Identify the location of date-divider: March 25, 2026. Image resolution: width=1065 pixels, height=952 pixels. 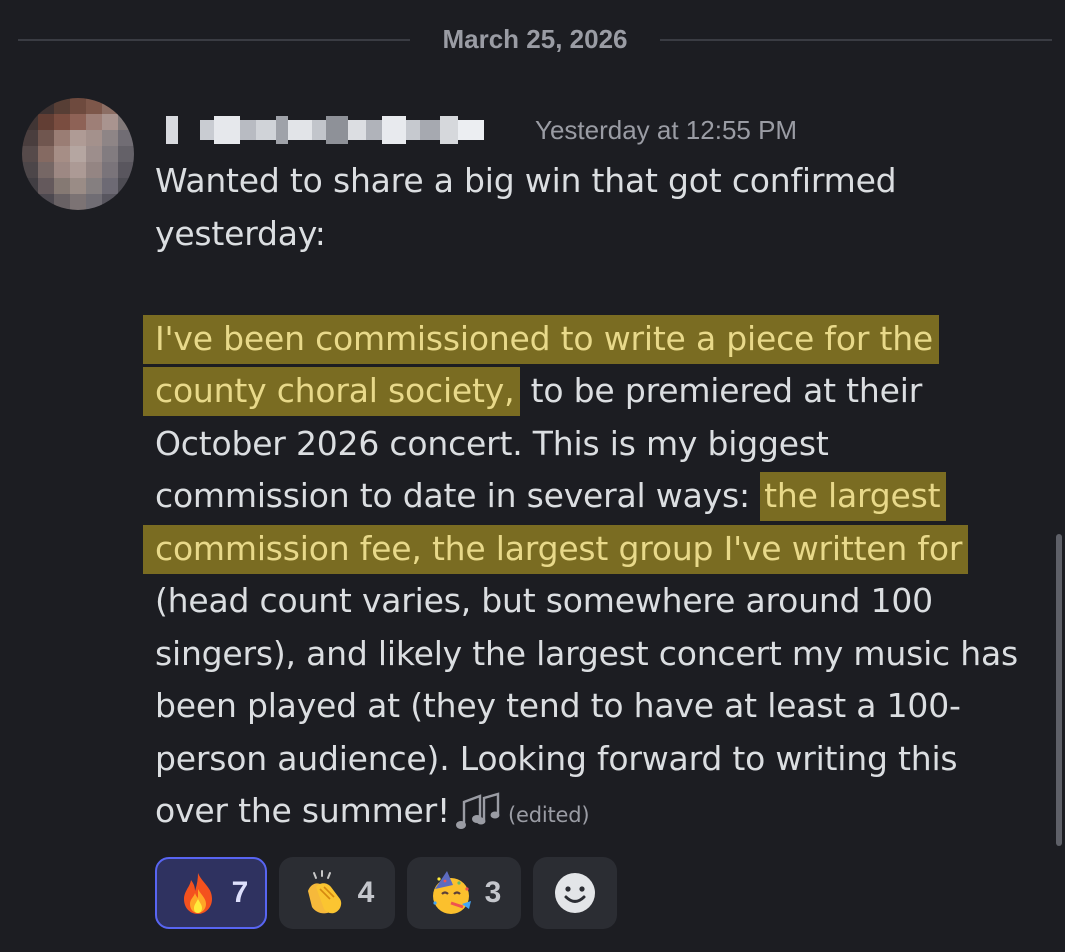
(535, 39).